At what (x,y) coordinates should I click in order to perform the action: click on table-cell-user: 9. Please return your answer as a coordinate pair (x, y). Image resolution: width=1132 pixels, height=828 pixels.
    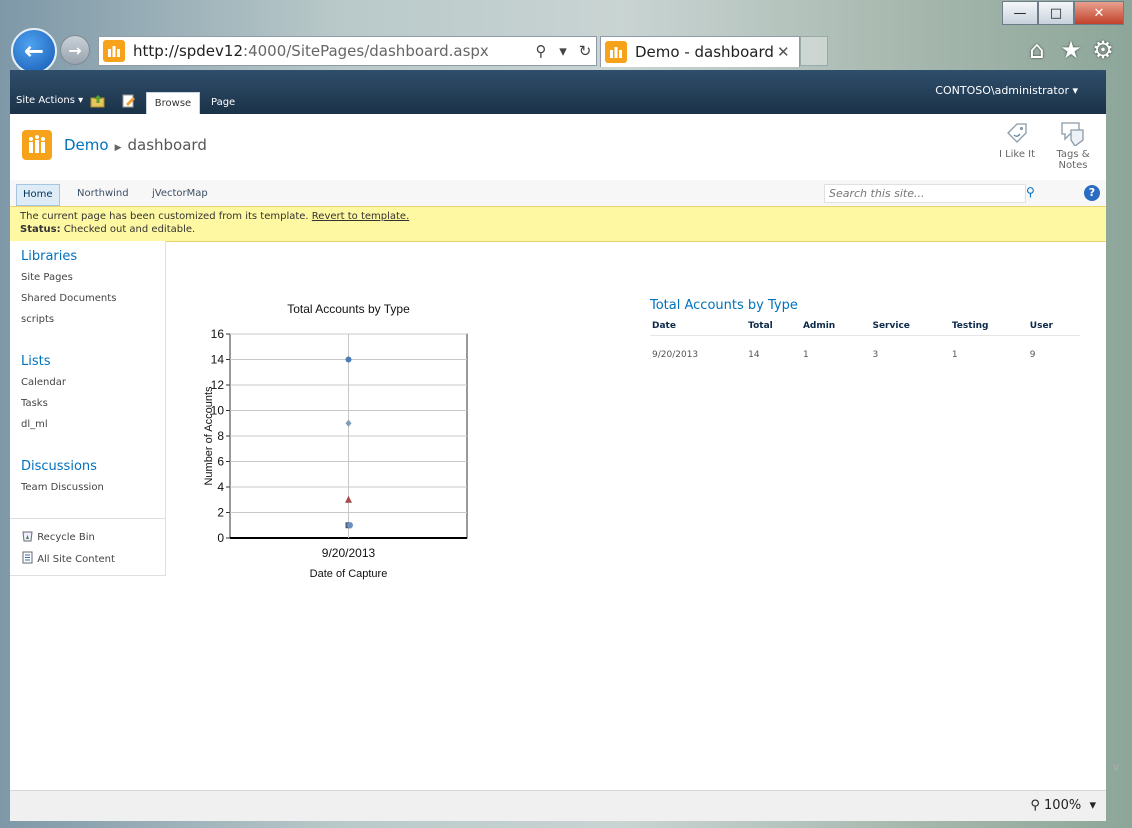
    Looking at the image, I should click on (1032, 355).